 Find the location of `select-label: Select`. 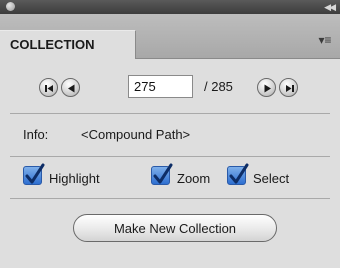

select-label: Select is located at coordinates (271, 178).